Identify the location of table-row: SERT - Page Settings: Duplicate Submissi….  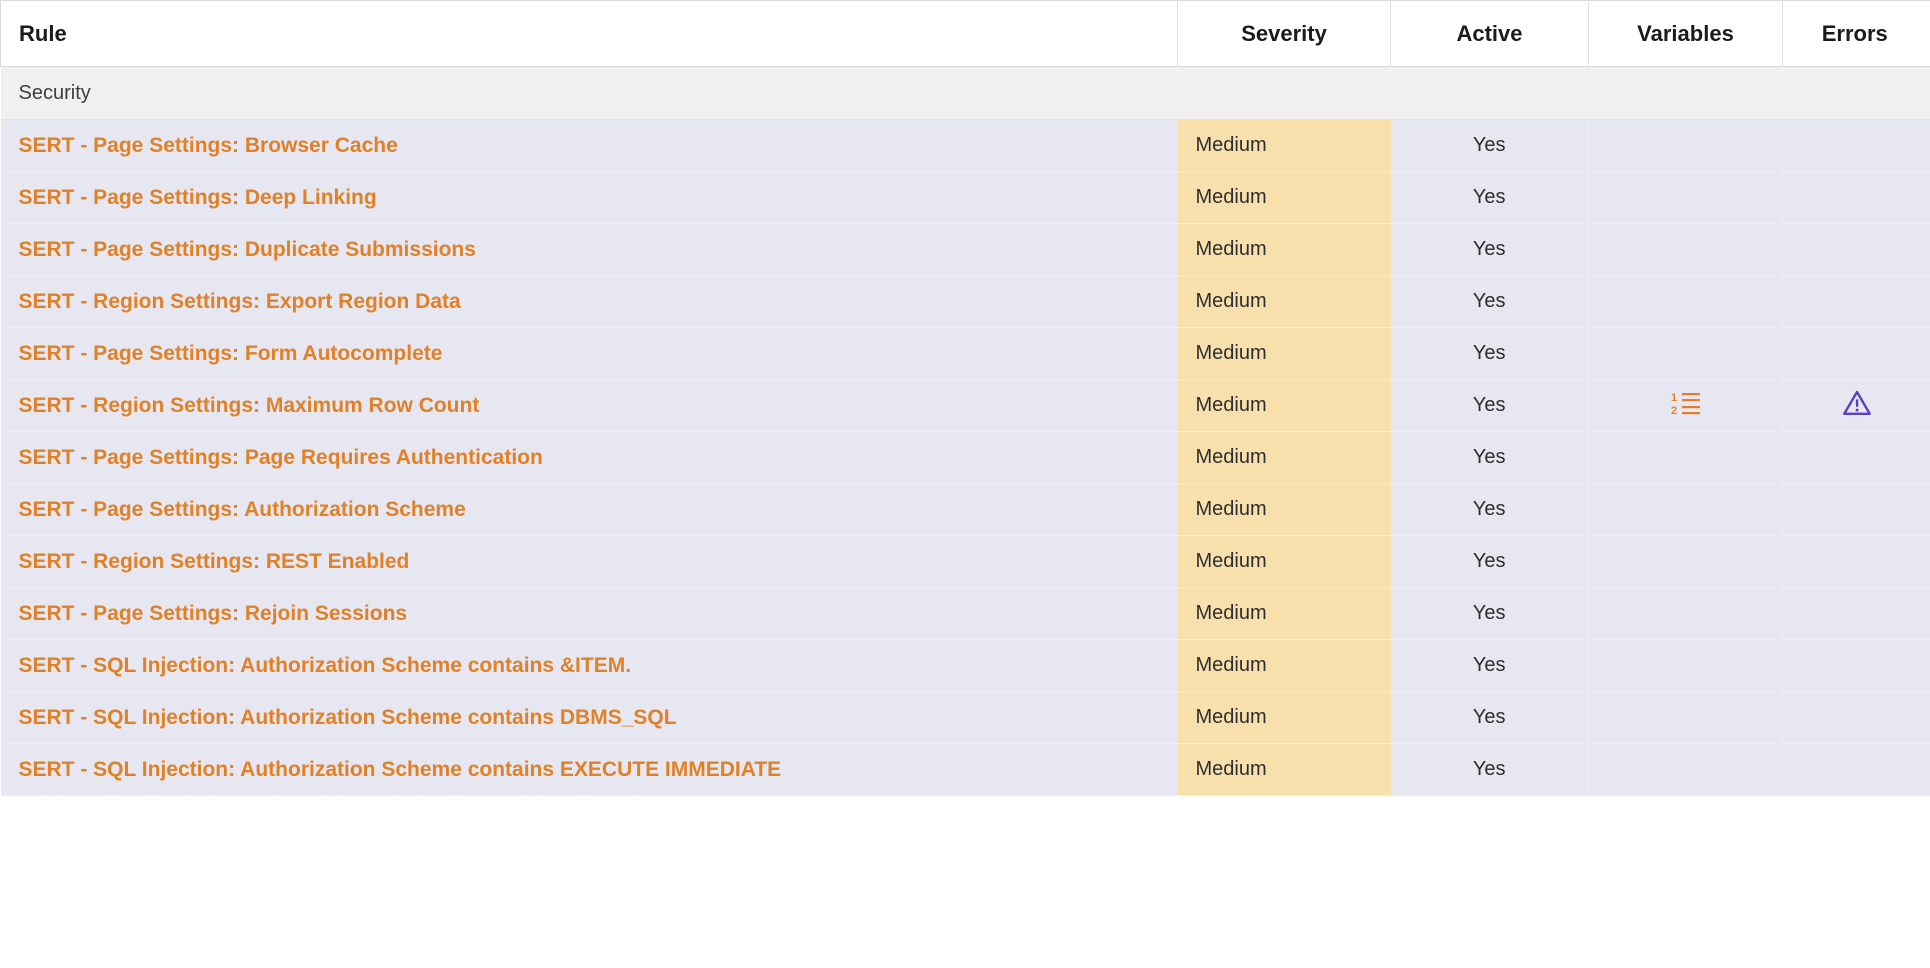
(965, 249).